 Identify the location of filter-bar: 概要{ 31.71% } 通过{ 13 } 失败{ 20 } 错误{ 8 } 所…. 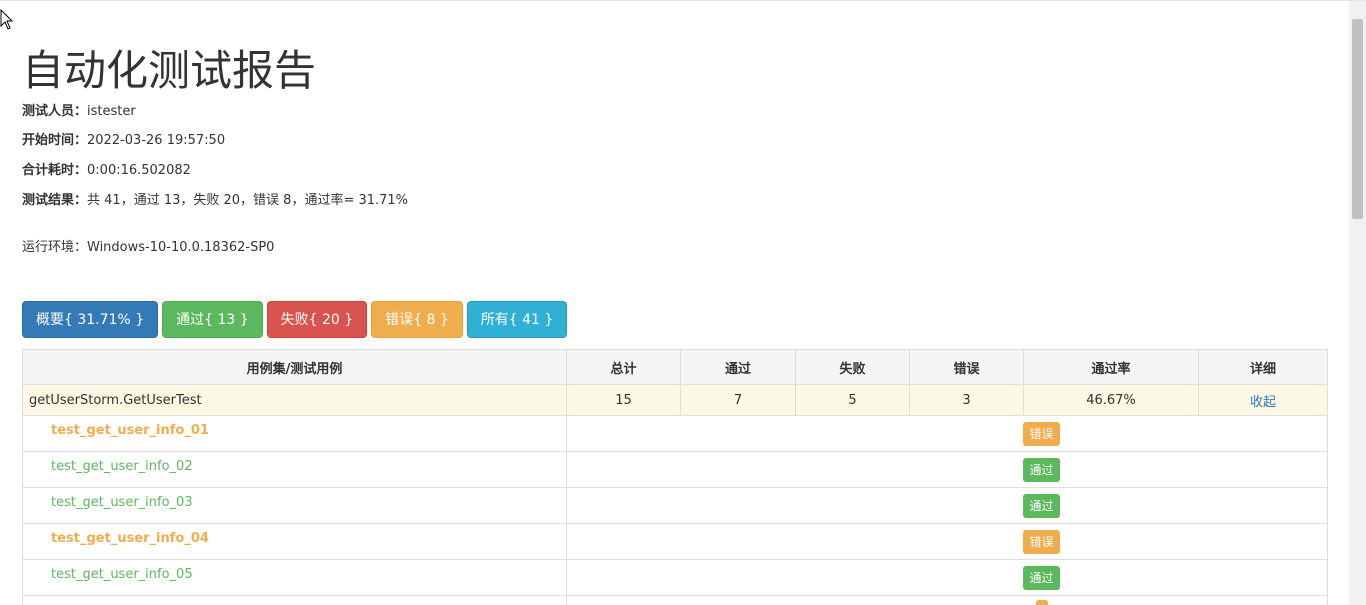
(295, 319).